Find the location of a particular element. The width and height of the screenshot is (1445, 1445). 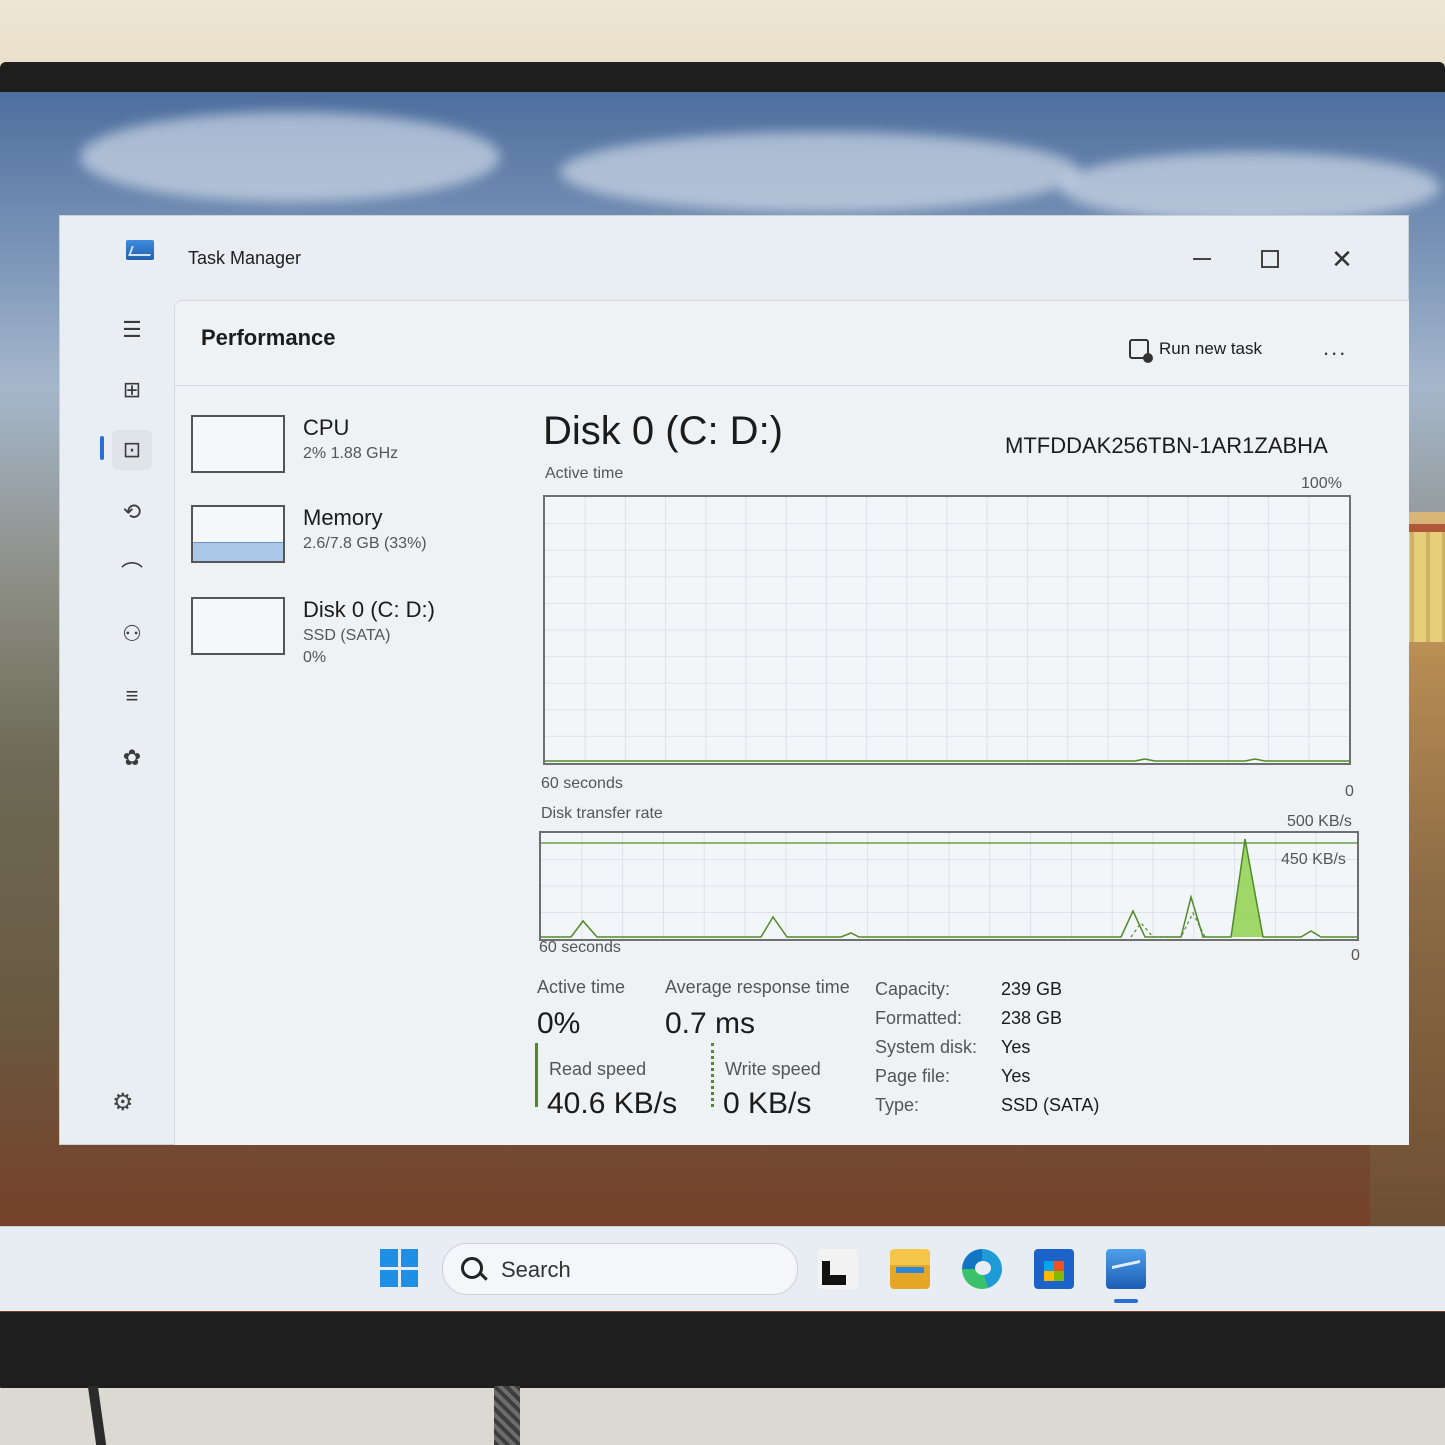

details-icon: ≡ is located at coordinates (132, 695).